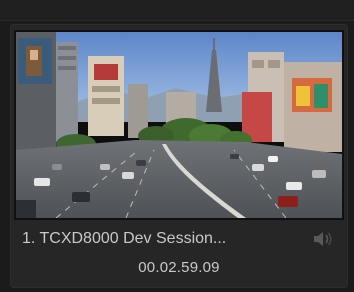 The width and height of the screenshot is (354, 292). Describe the element at coordinates (177, 10) in the screenshot. I see `top-toolbar` at that location.